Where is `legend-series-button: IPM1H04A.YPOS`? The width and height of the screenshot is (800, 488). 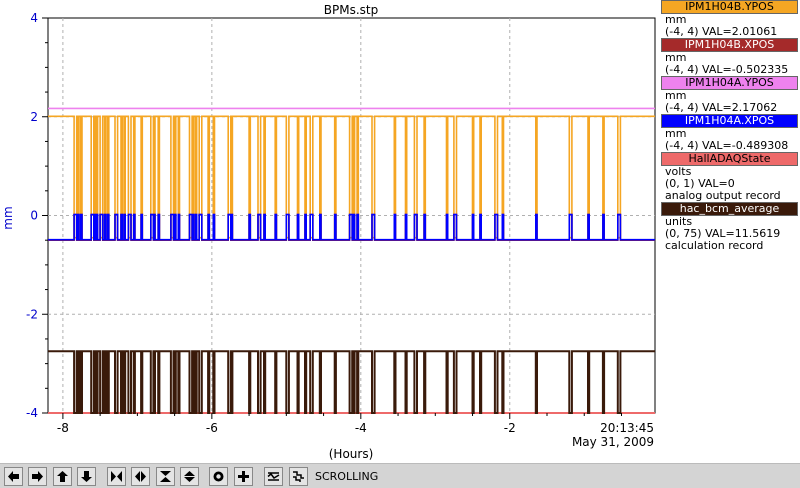 legend-series-button: IPM1H04A.YPOS is located at coordinates (729, 83).